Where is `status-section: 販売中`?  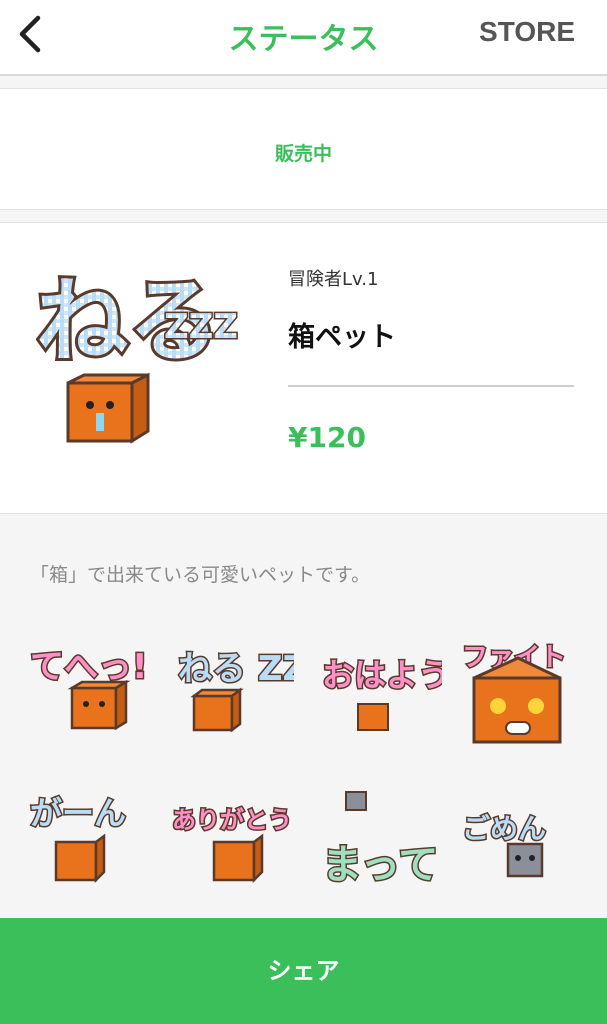
status-section: 販売中 is located at coordinates (303, 149).